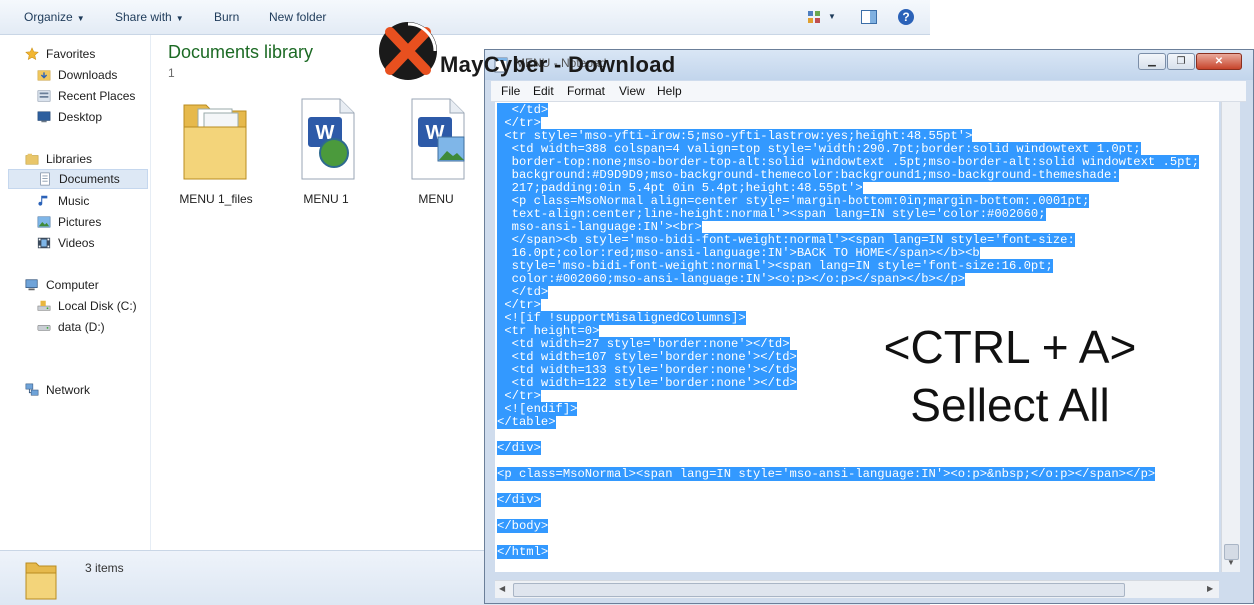  What do you see at coordinates (32, 53) in the screenshot?
I see `star-icon` at bounding box center [32, 53].